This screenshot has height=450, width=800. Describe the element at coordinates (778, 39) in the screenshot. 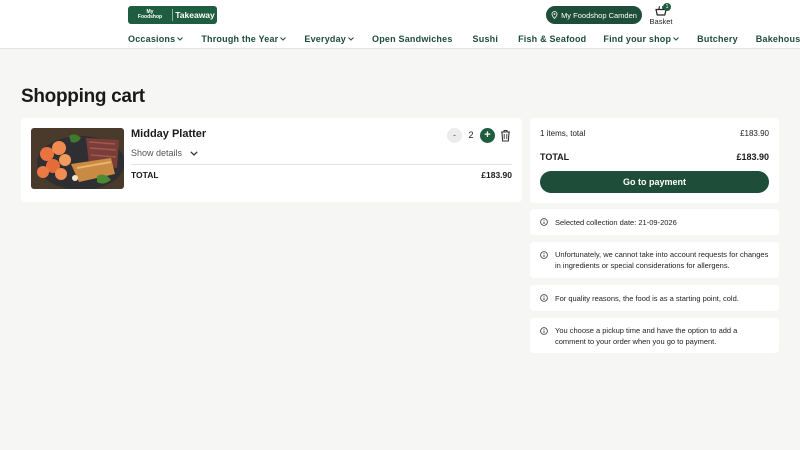

I see `nav-bakehouse: Bakehouse` at that location.